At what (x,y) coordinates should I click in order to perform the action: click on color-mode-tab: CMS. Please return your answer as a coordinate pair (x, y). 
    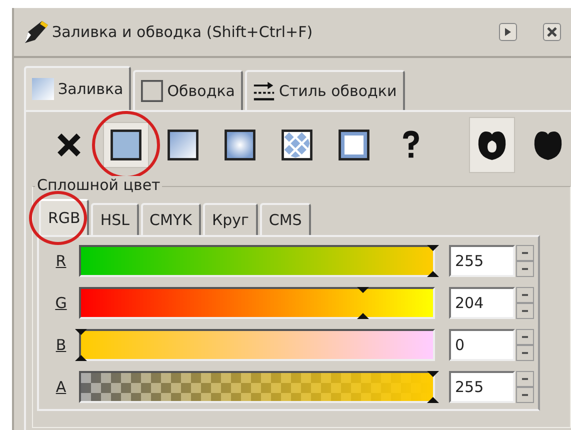
    Looking at the image, I should click on (285, 219).